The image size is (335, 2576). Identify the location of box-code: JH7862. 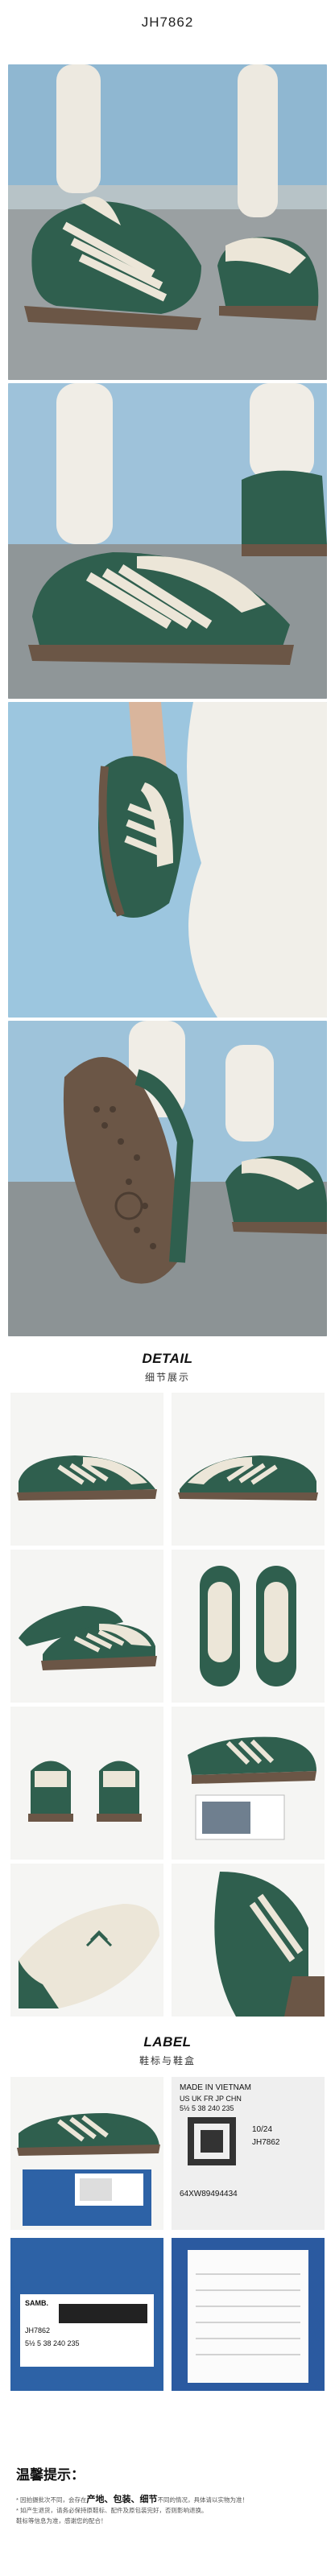
(38, 2330).